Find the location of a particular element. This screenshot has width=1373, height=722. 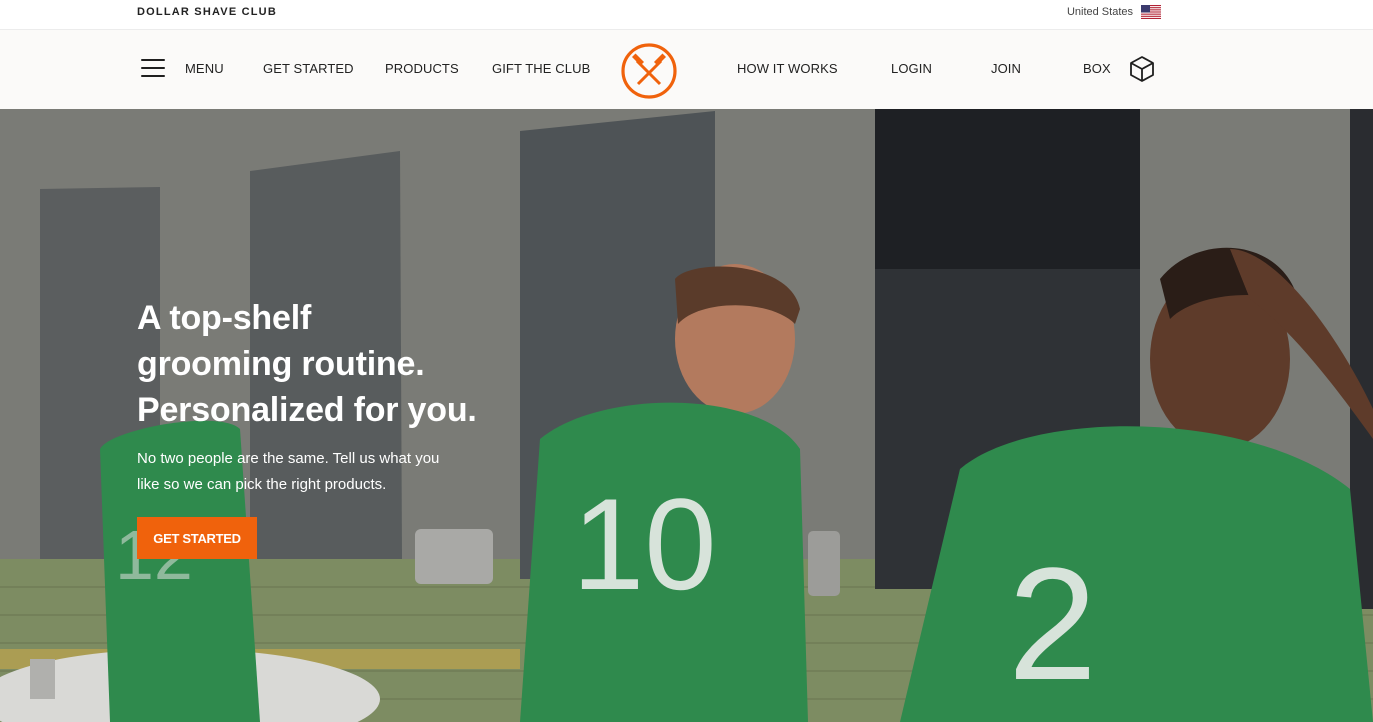

crossed-axes-logo-icon is located at coordinates (649, 71).